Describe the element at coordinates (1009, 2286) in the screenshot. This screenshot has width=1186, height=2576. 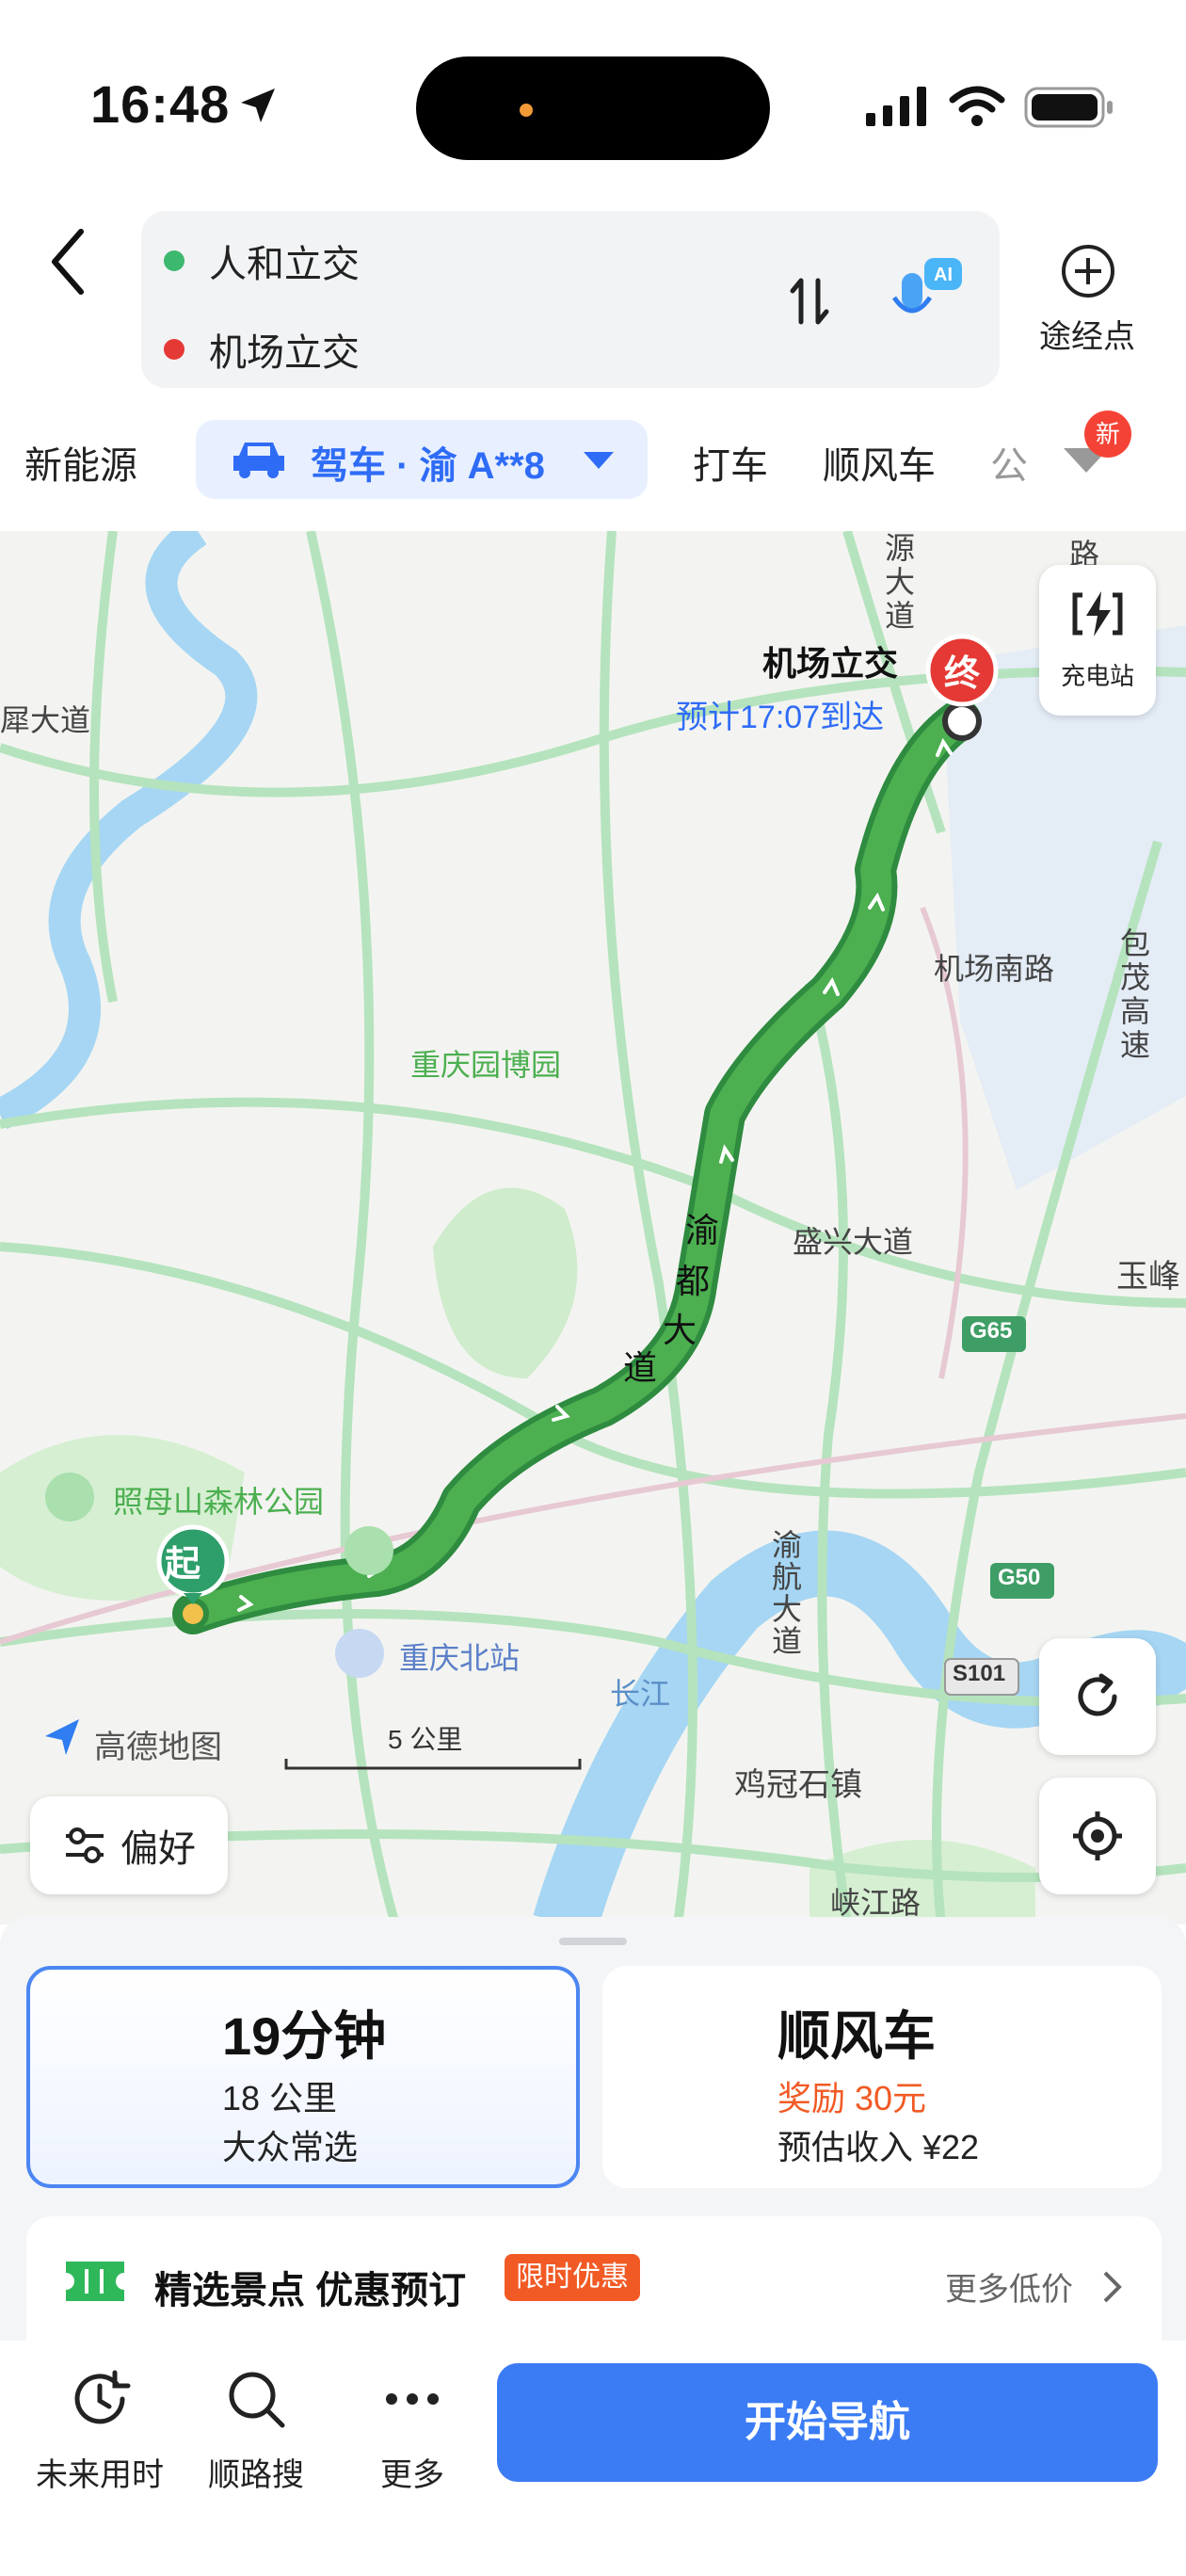
I see `promo-more: 更多低价` at that location.